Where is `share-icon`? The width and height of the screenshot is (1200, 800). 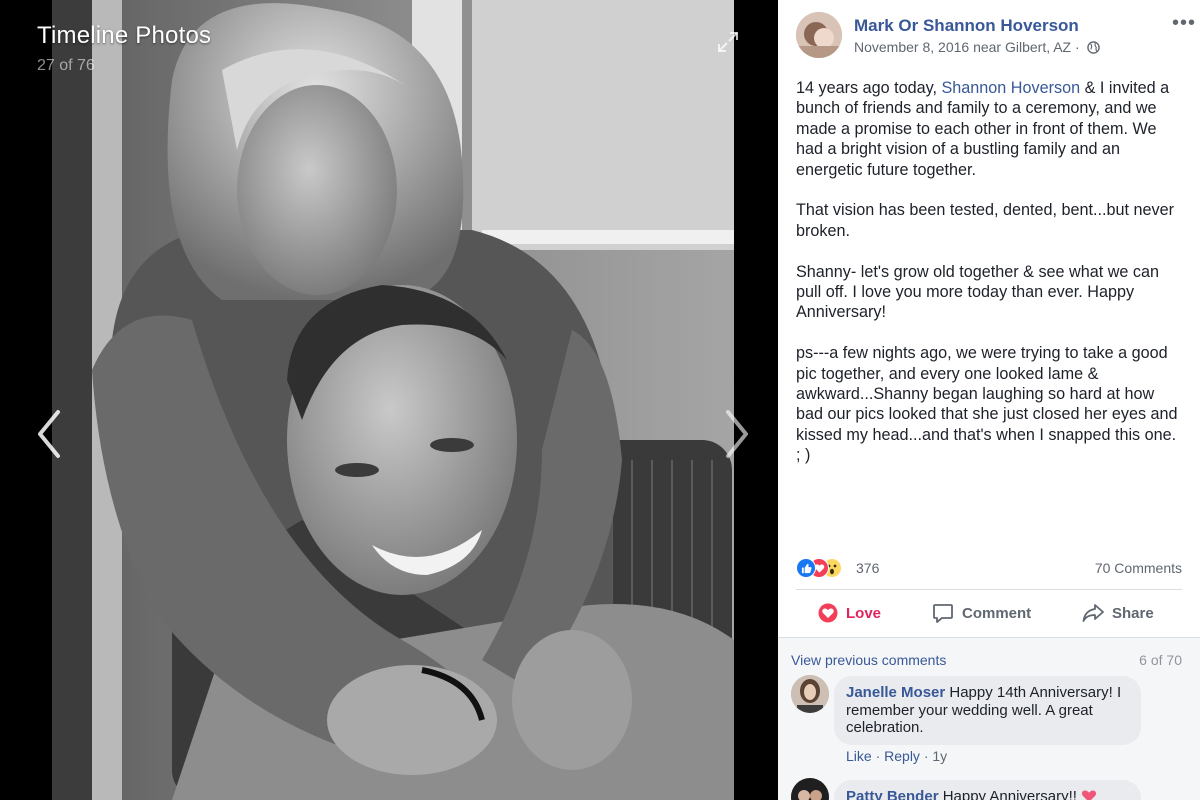
share-icon is located at coordinates (1093, 613).